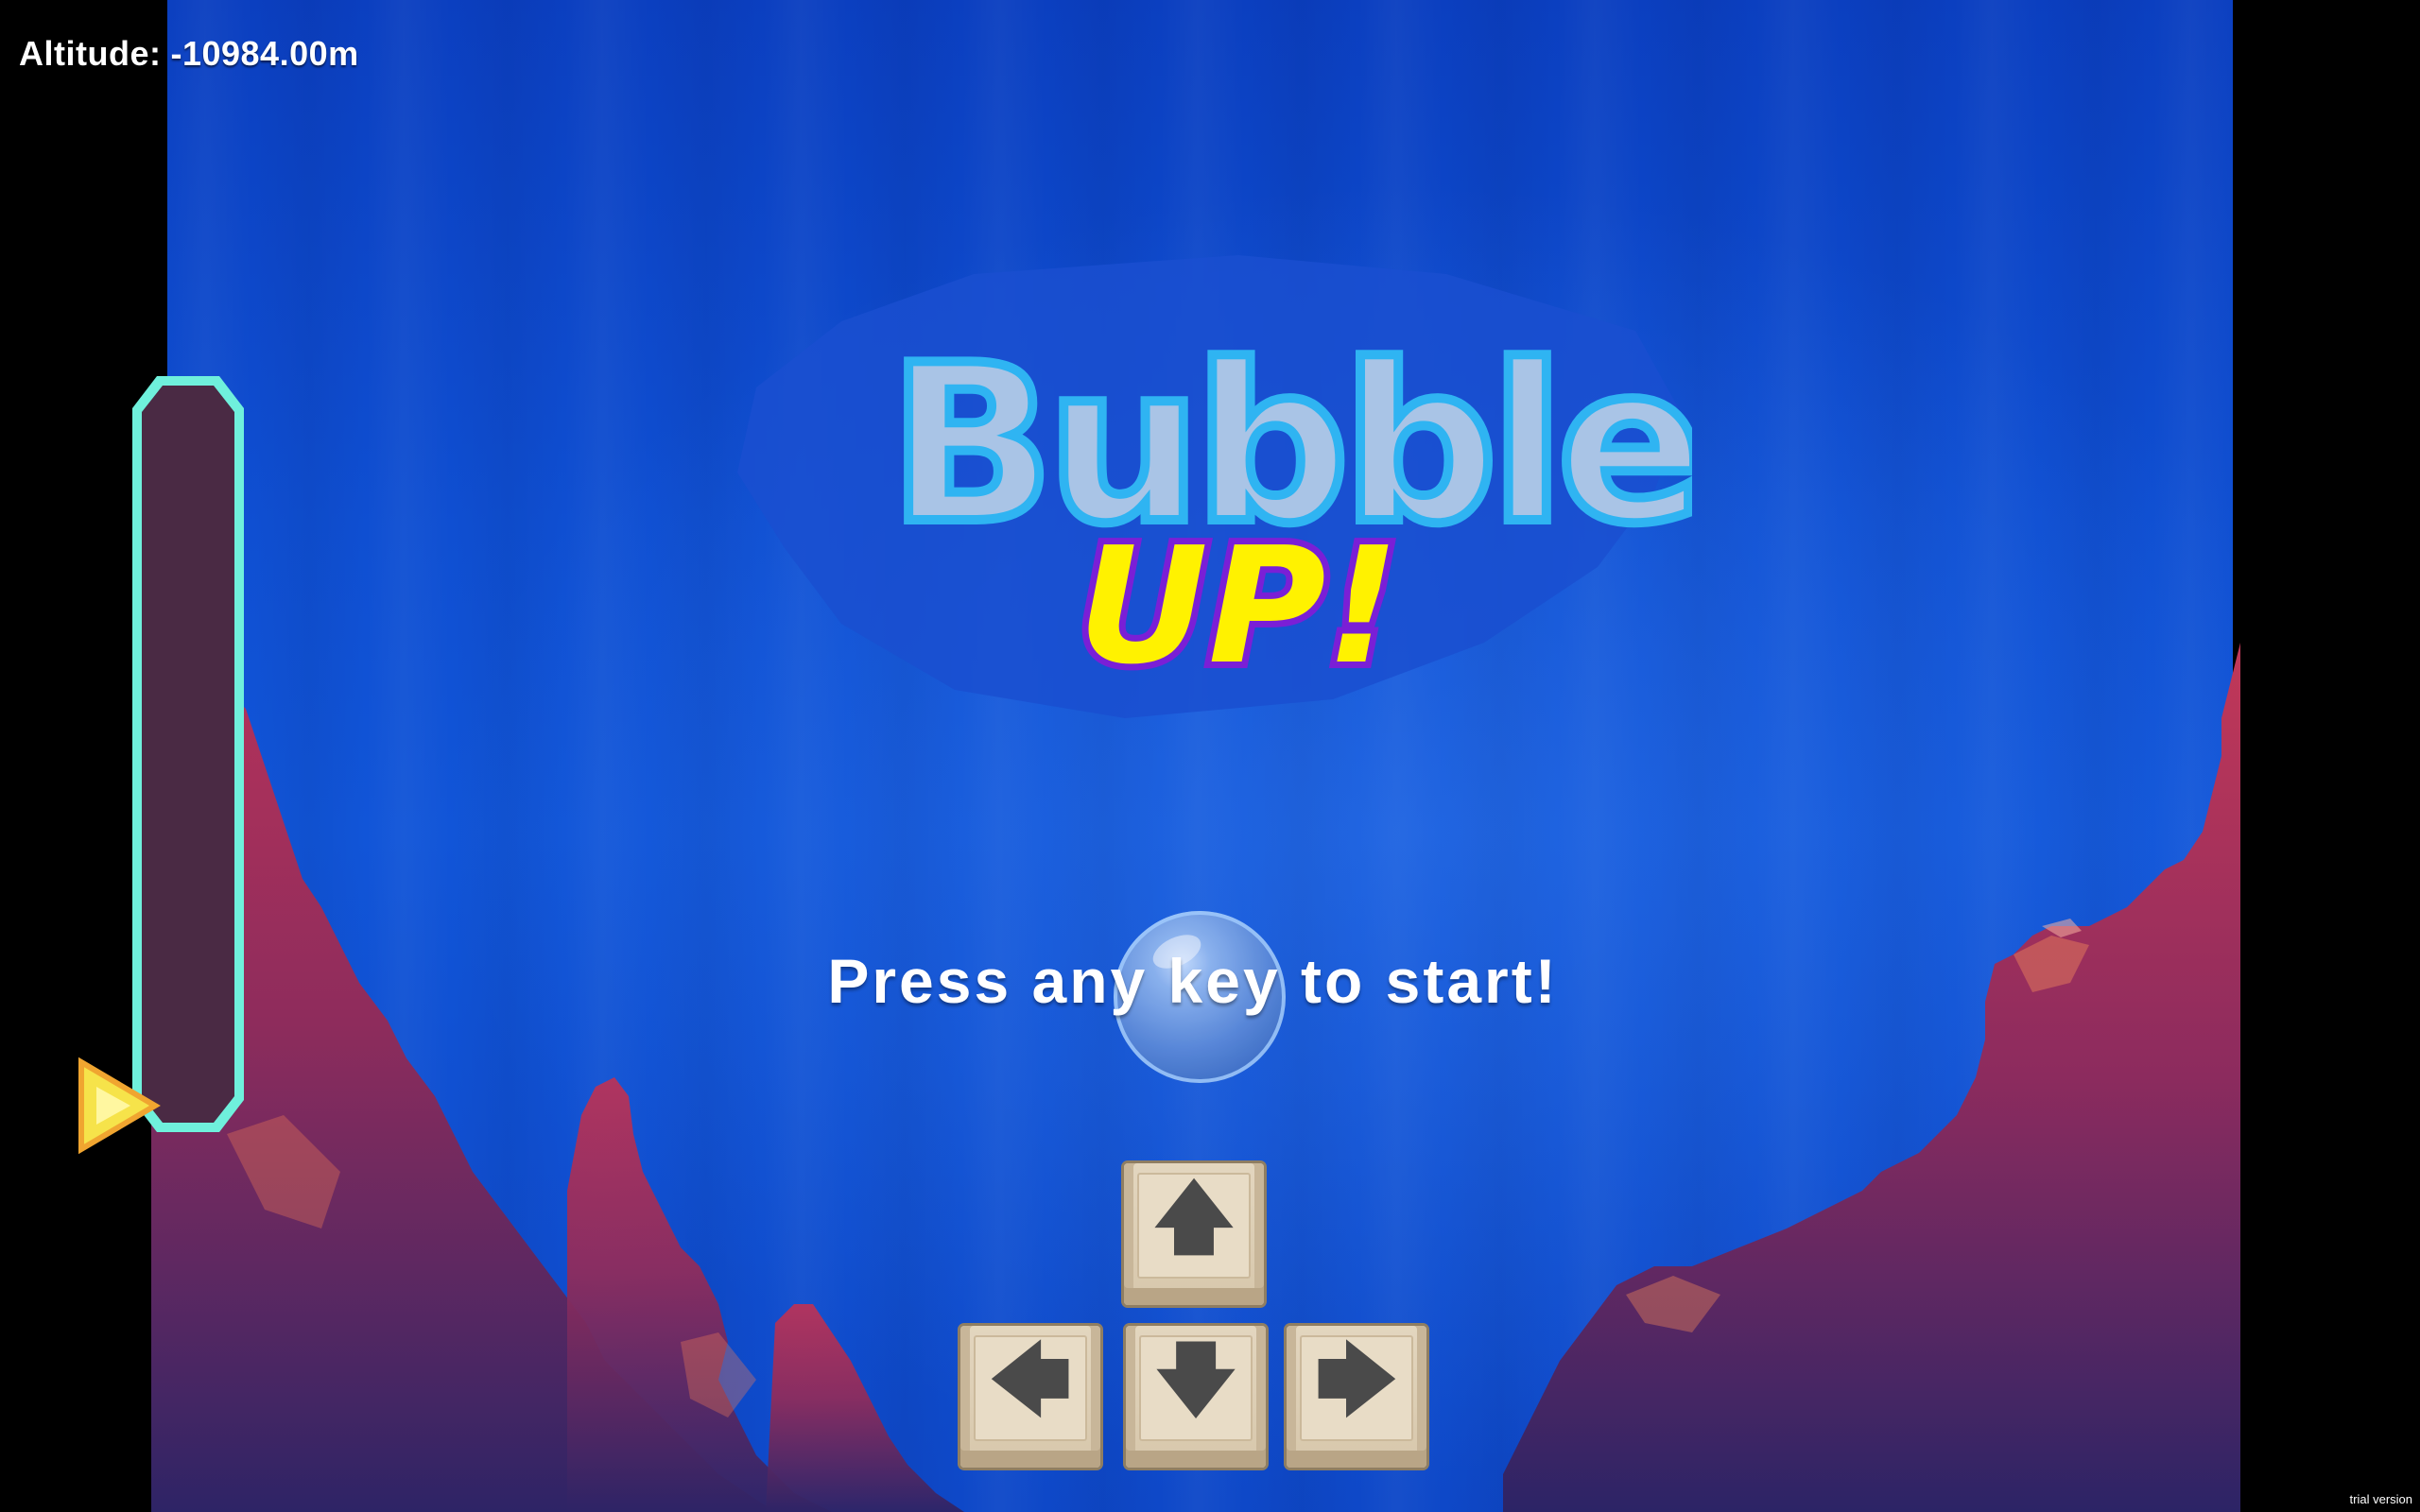 This screenshot has height=1512, width=2420. I want to click on start-prompt: Press any key to start!, so click(1193, 981).